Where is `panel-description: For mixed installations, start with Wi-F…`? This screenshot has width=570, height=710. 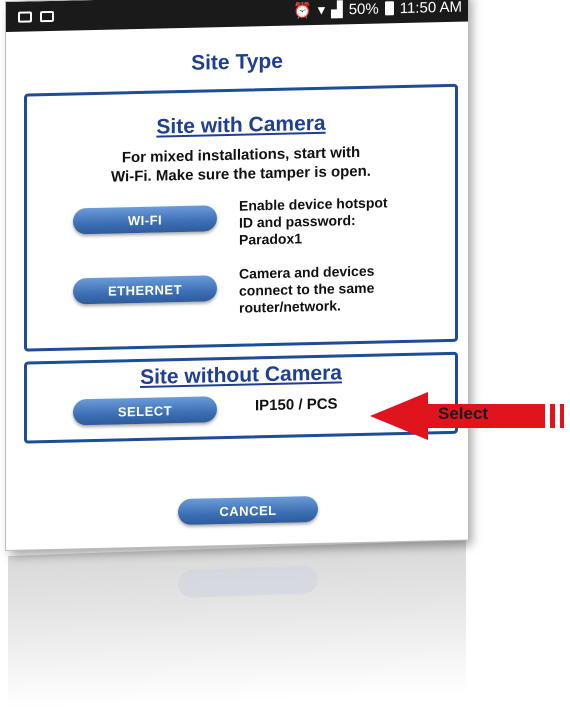
panel-description: For mixed installations, start with Wi-F… is located at coordinates (241, 164).